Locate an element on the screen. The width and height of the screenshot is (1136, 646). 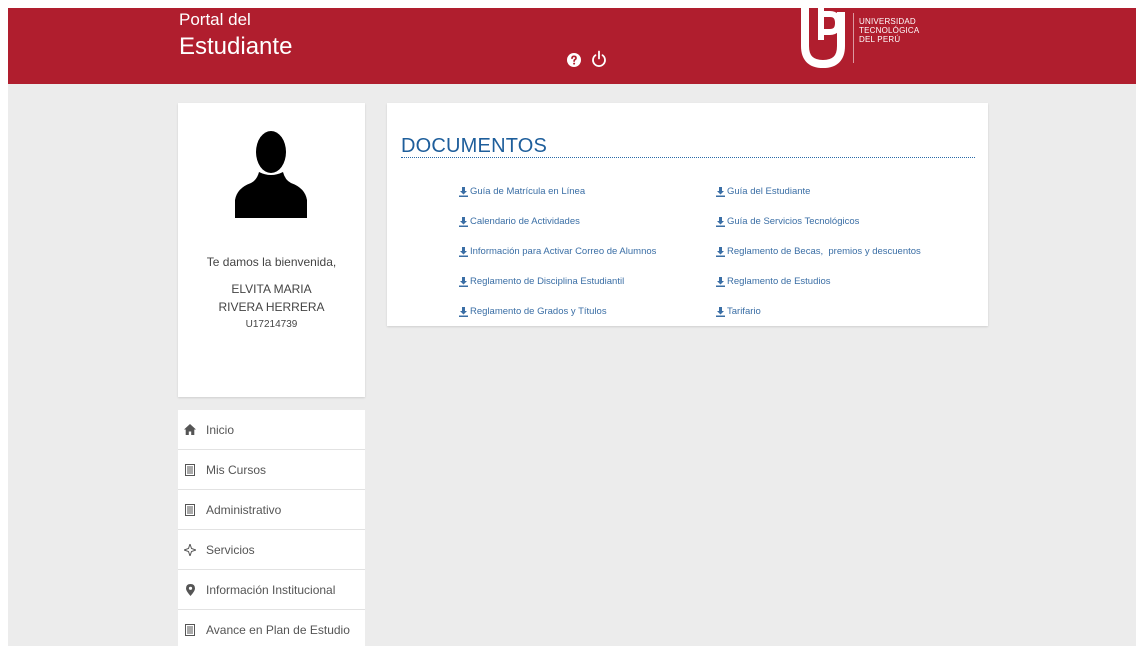
doc-link-label: Calendario de Actividades is located at coordinates (525, 221).